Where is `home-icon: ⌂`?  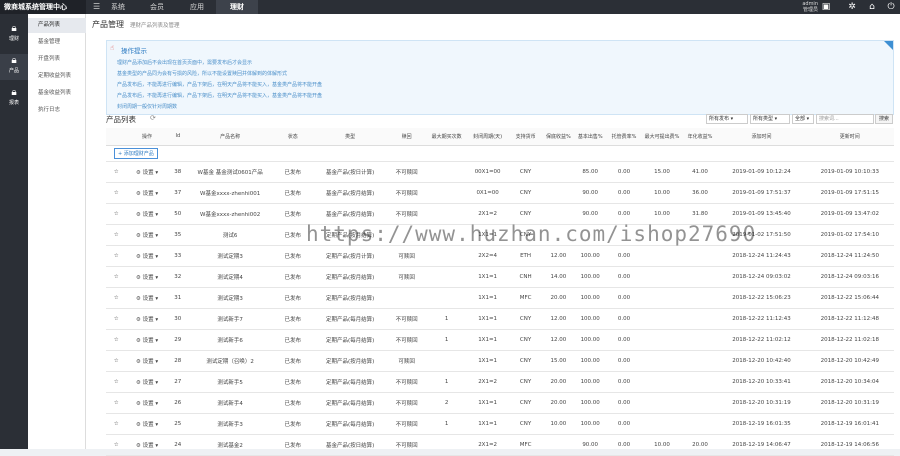 home-icon: ⌂ is located at coordinates (872, 7).